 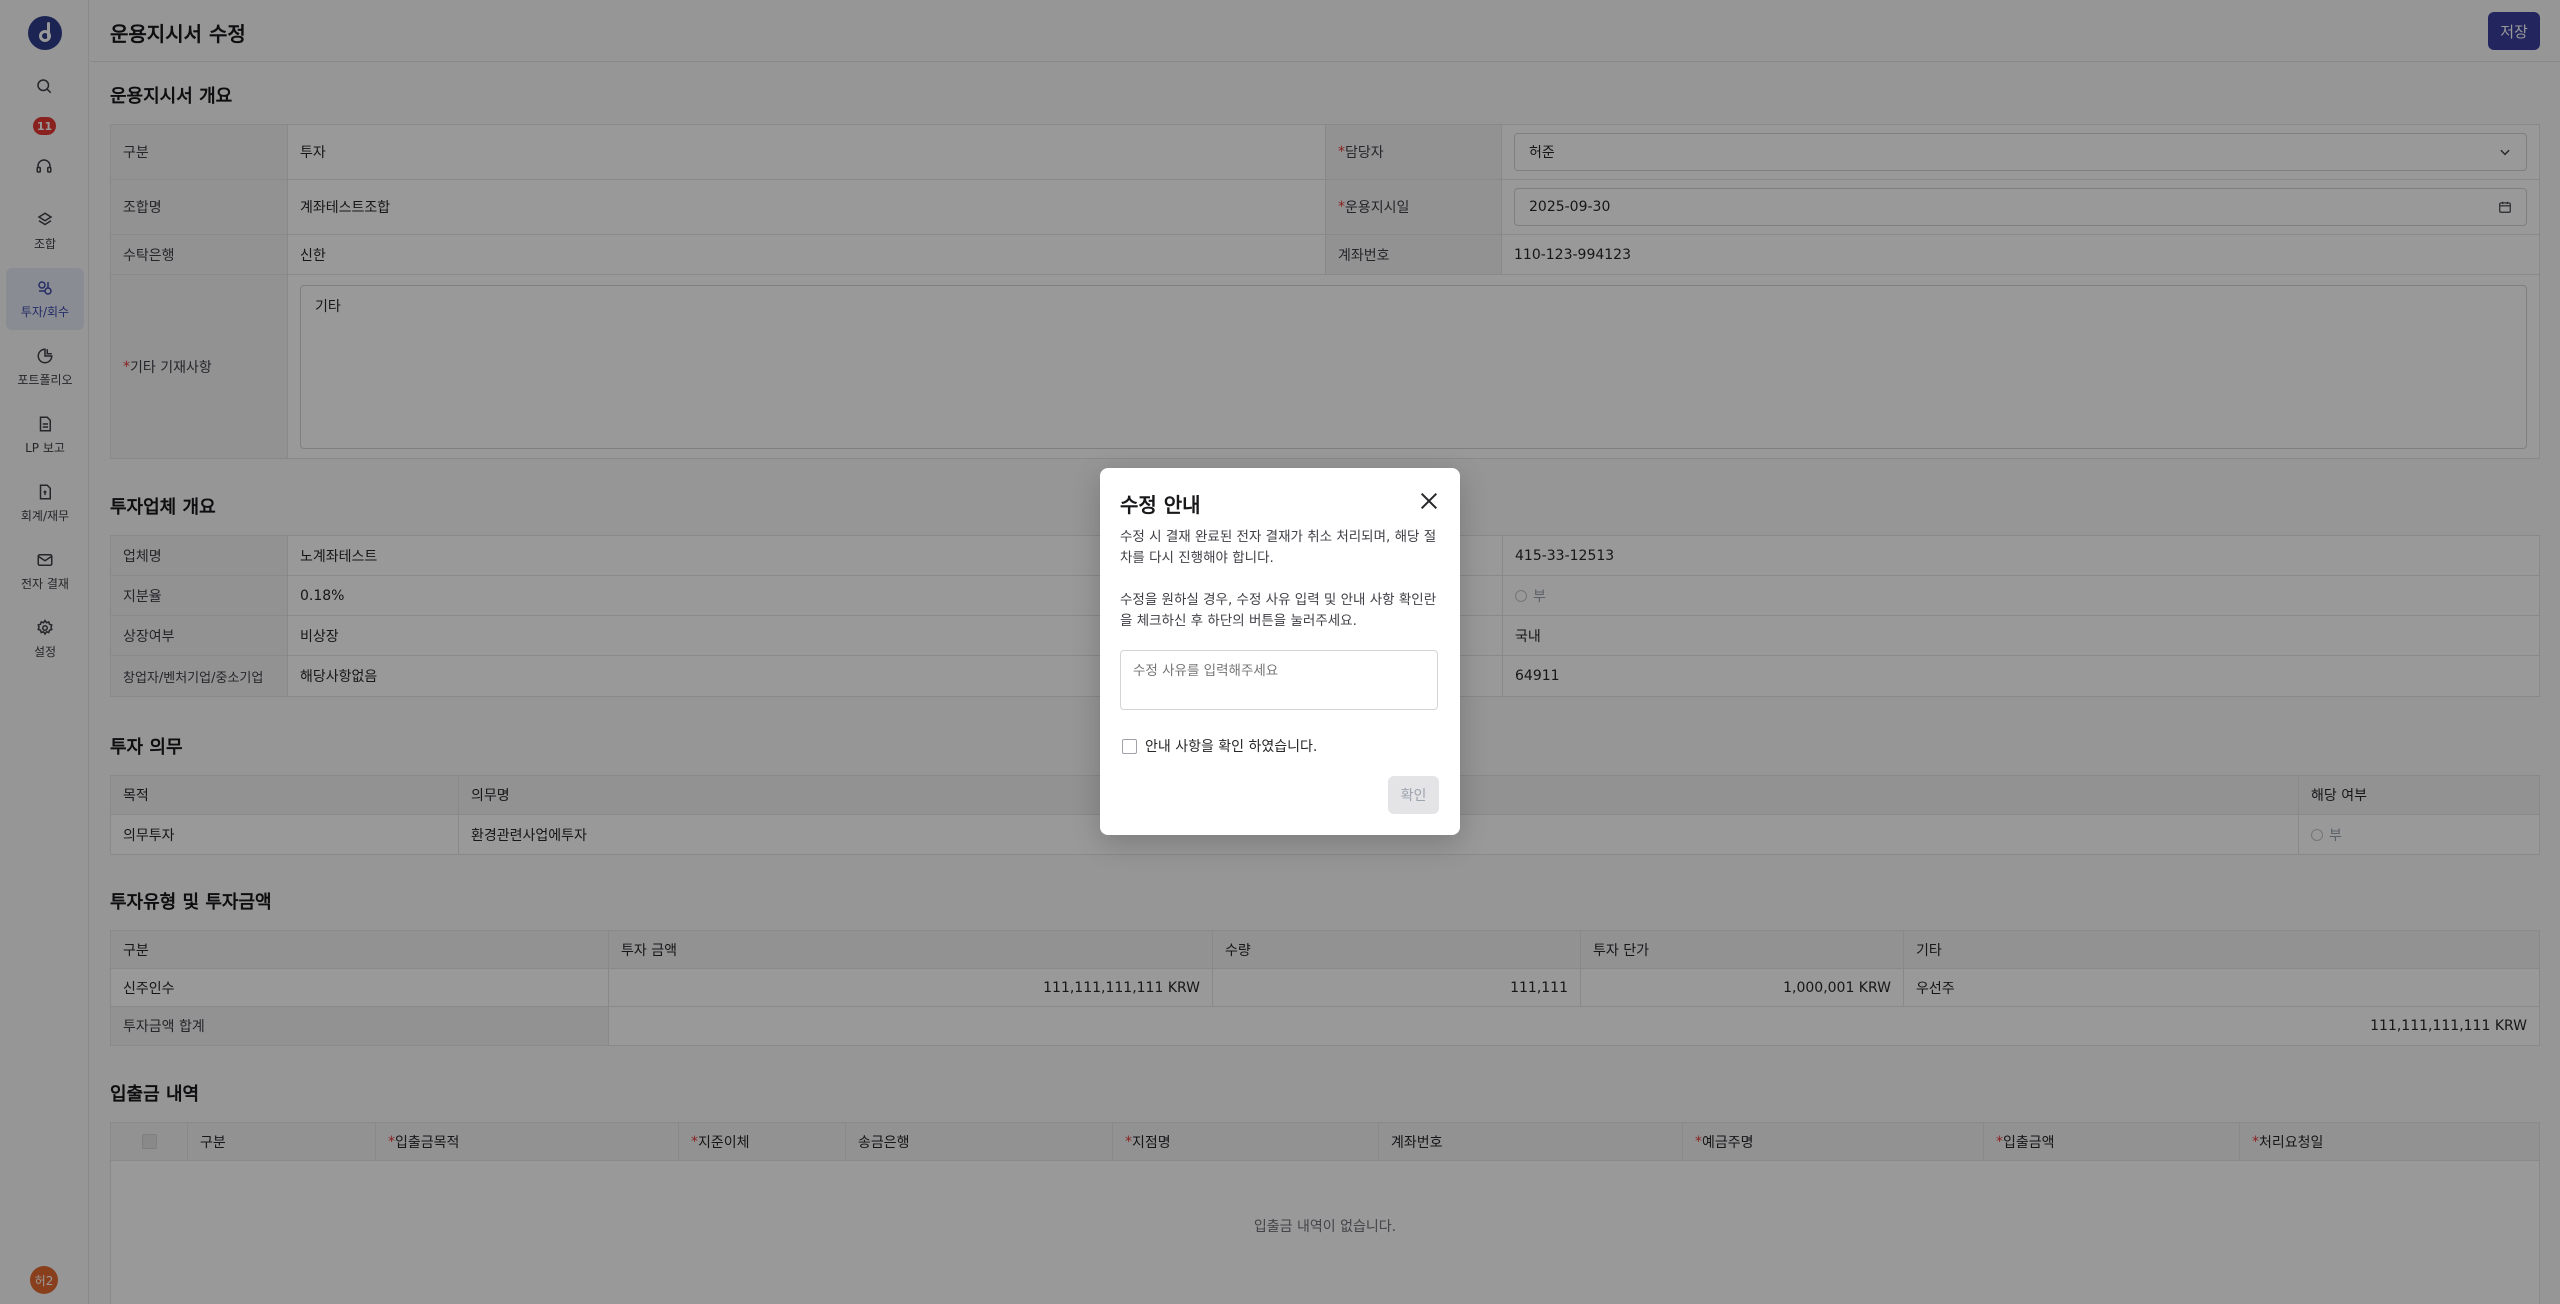 What do you see at coordinates (1429, 501) in the screenshot?
I see `close-icon` at bounding box center [1429, 501].